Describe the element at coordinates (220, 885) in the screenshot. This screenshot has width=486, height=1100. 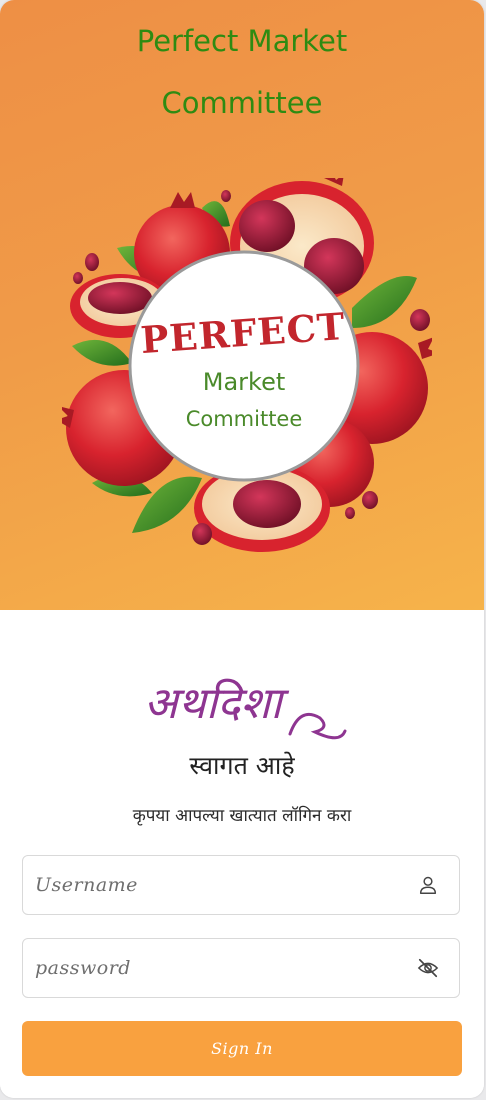
I see `username-input` at that location.